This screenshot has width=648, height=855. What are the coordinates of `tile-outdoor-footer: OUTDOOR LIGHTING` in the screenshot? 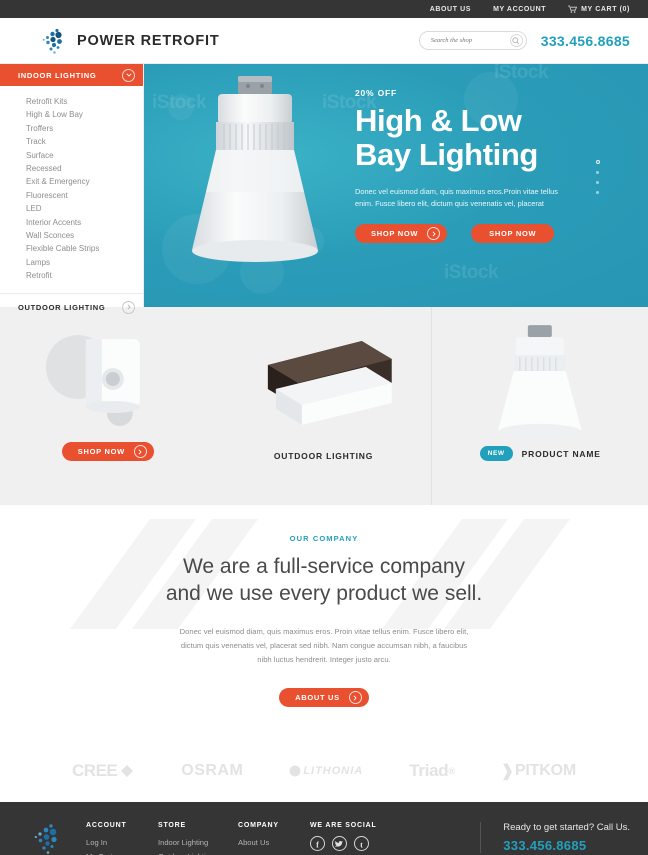 It's located at (323, 456).